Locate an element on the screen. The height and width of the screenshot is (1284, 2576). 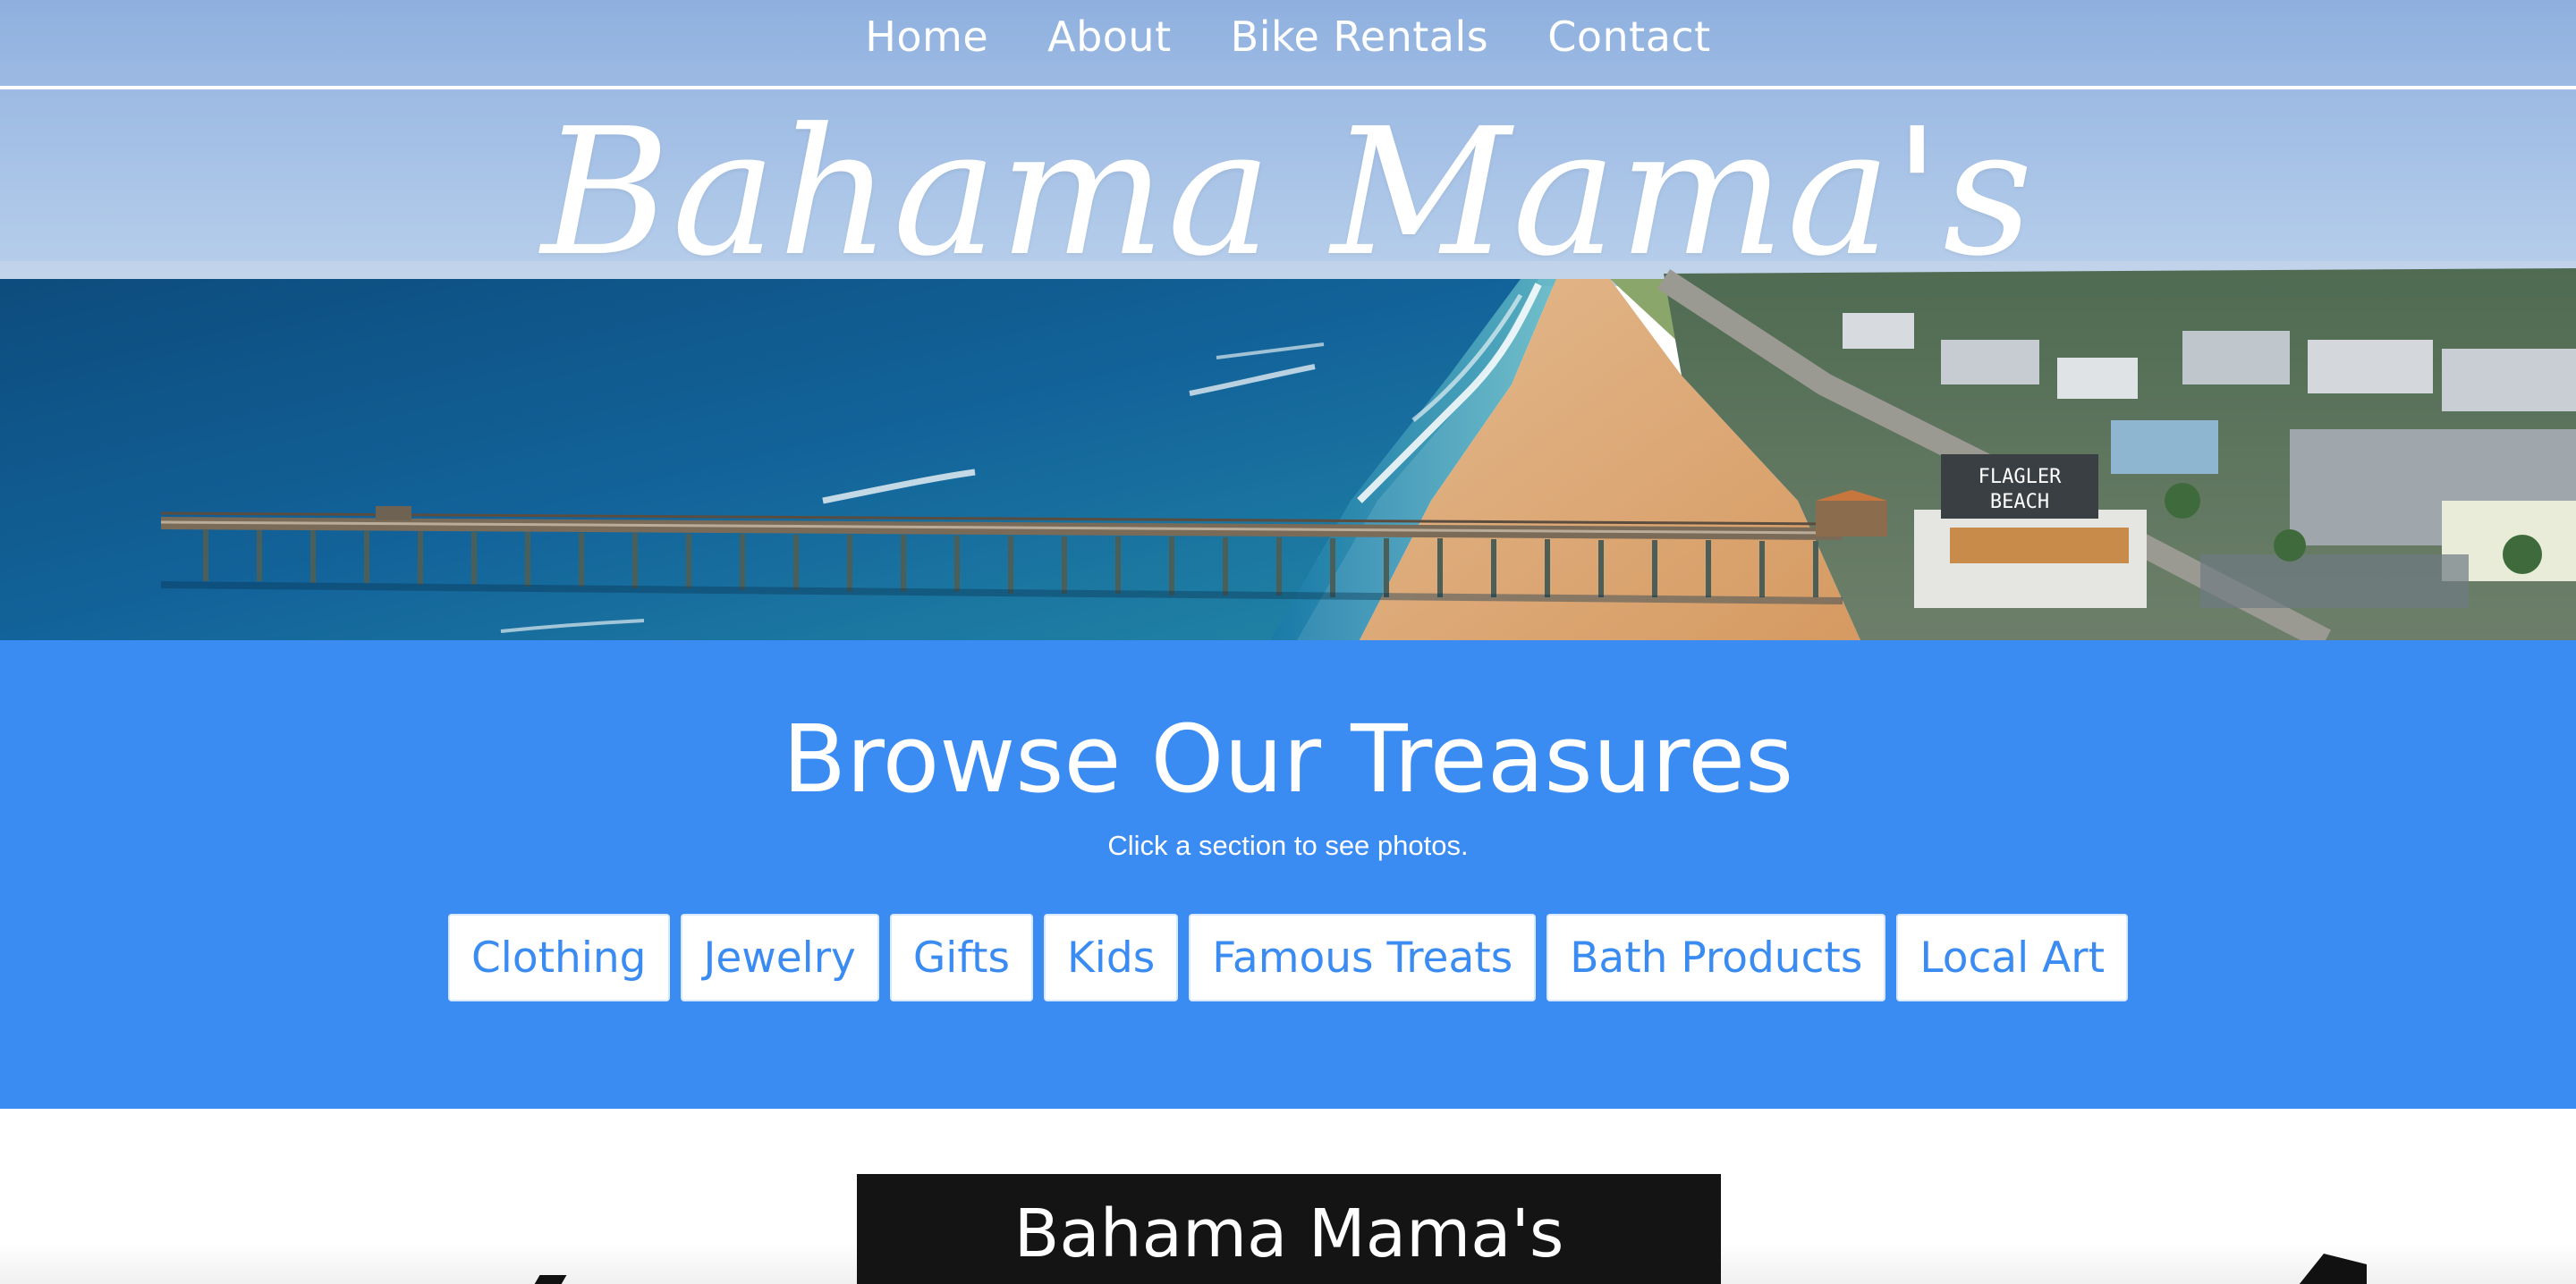
category-button-bath-products: Bath Products is located at coordinates (1716, 958).